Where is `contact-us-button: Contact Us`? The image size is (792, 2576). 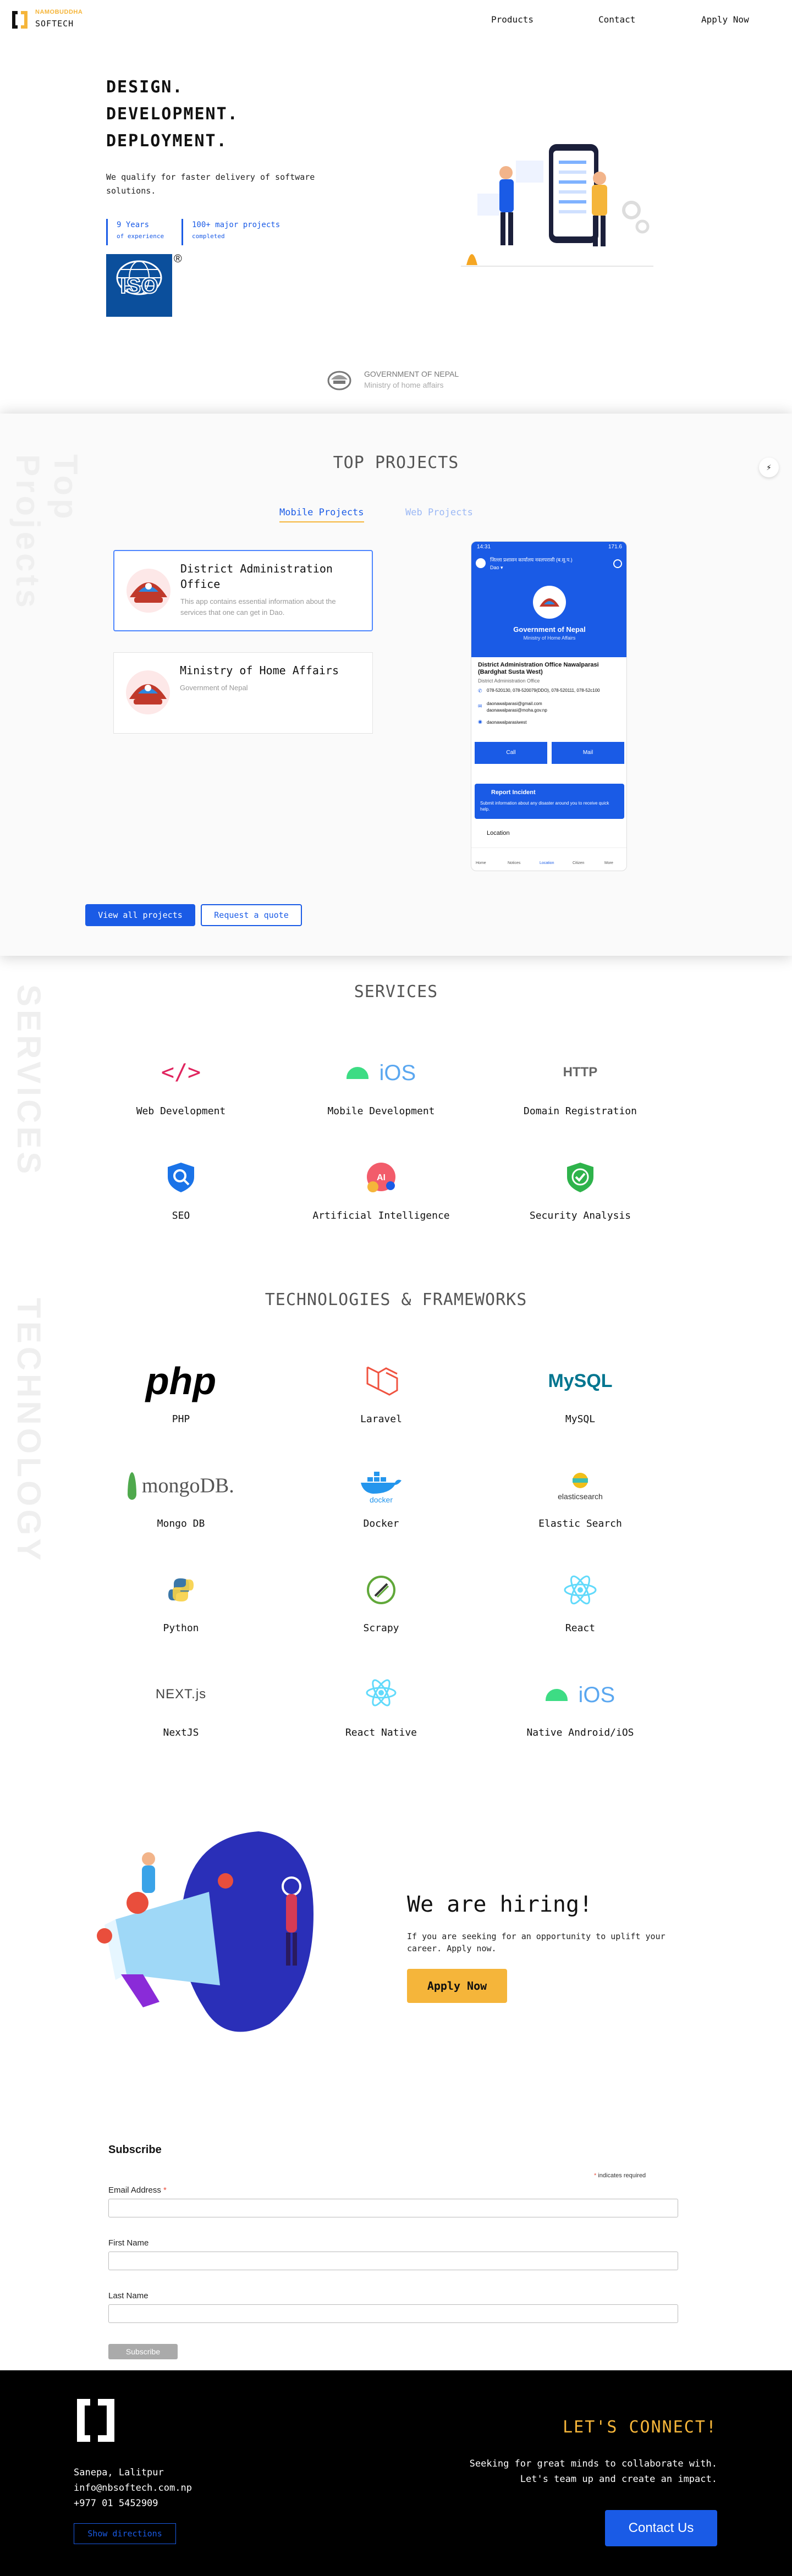 contact-us-button: Contact Us is located at coordinates (661, 2528).